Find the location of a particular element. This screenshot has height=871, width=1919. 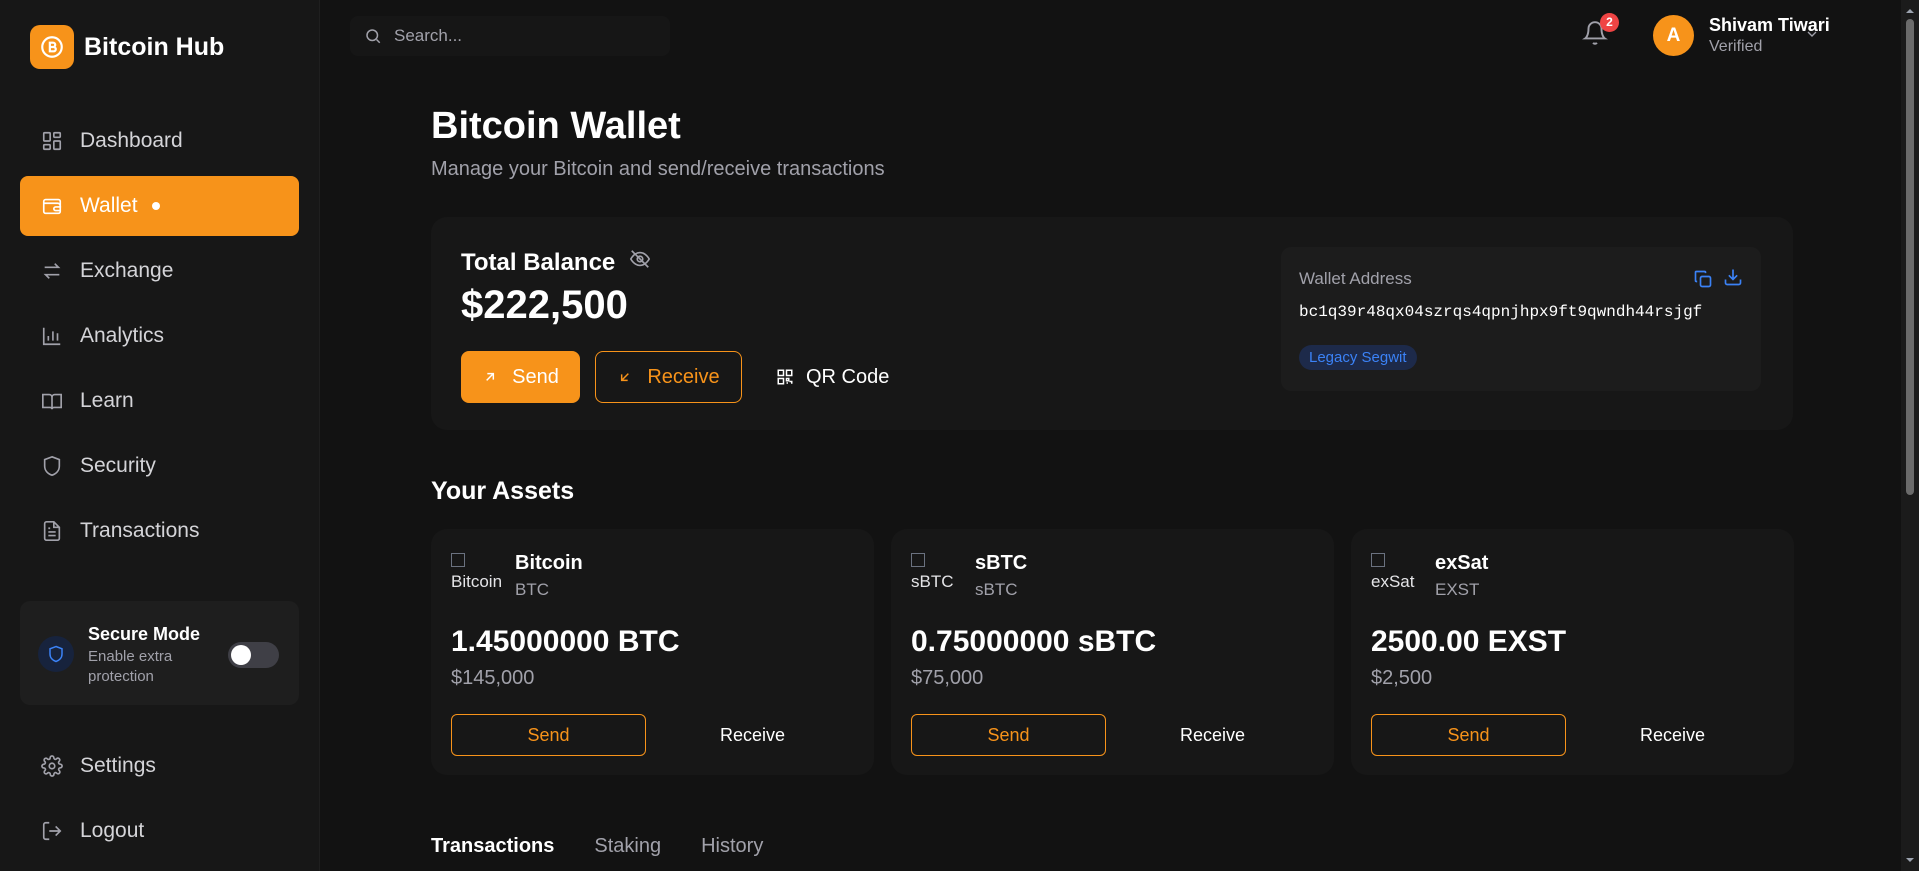

grid-icon is located at coordinates (52, 141).